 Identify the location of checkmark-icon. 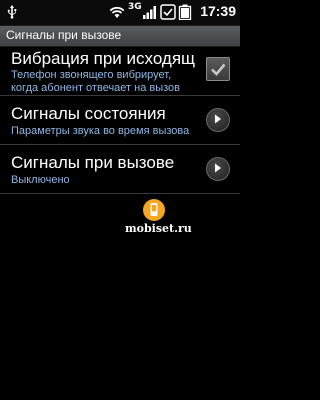
(218, 69).